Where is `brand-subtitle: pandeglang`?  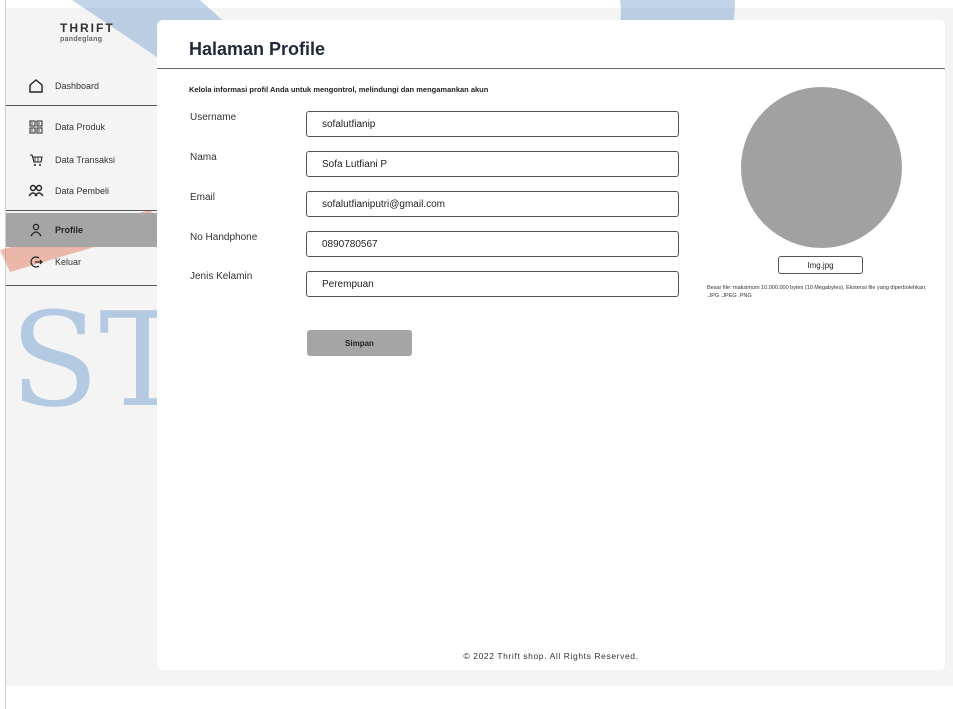 brand-subtitle: pandeglang is located at coordinates (81, 39).